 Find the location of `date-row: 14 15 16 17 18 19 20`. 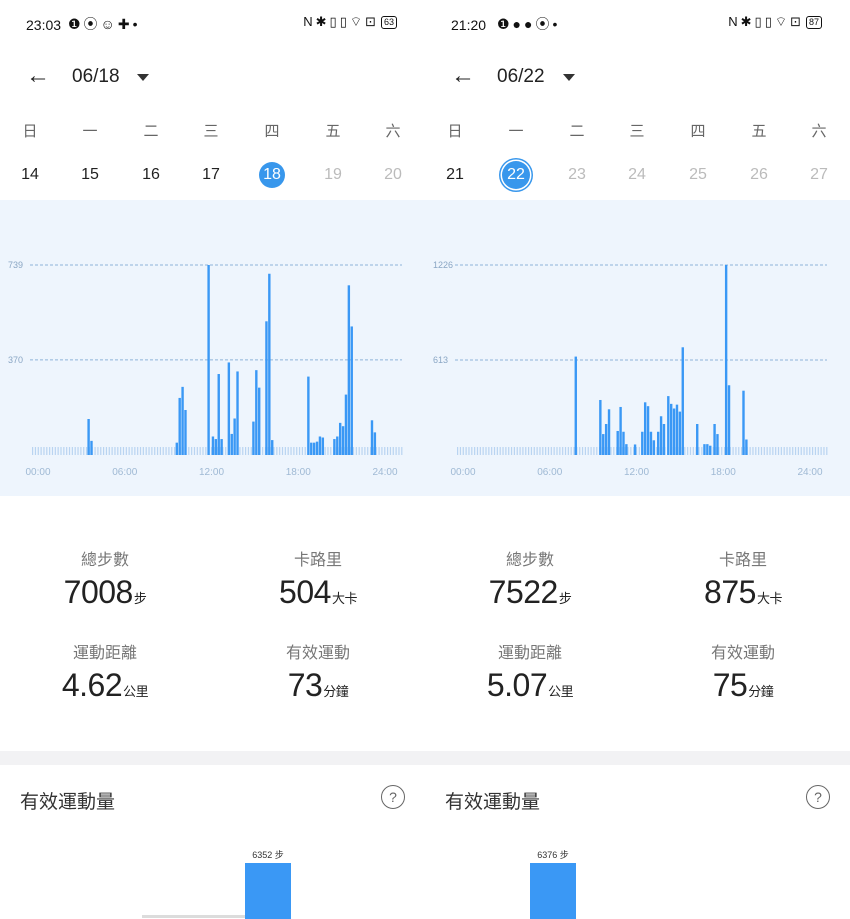

date-row: 14 15 16 17 18 19 20 is located at coordinates (212, 176).